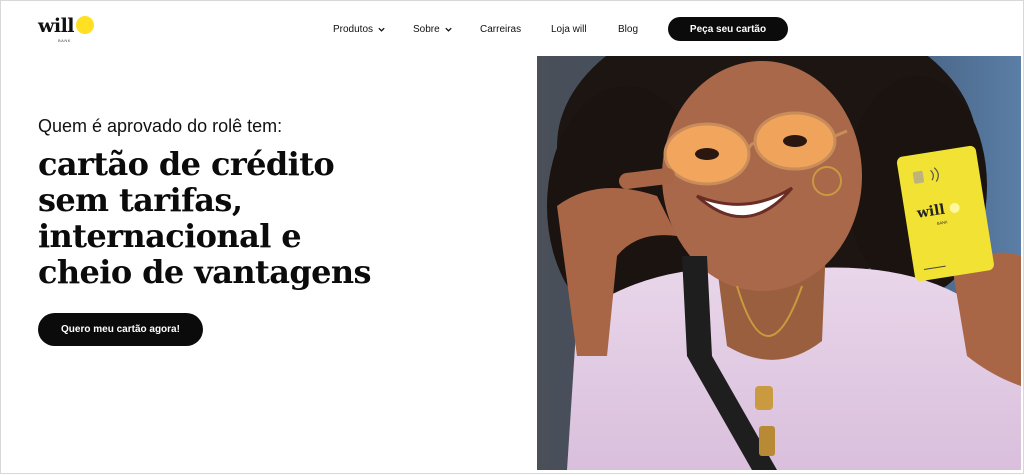 The width and height of the screenshot is (1024, 474). I want to click on nav-item-label: Produtos, so click(353, 29).